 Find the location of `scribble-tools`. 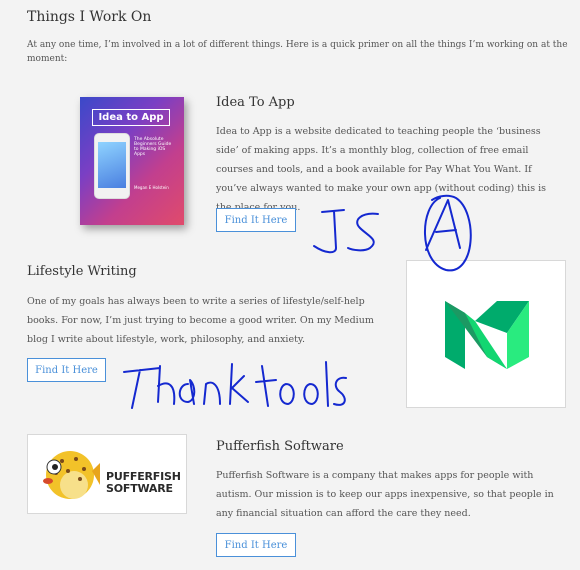

scribble-tools is located at coordinates (301, 384).